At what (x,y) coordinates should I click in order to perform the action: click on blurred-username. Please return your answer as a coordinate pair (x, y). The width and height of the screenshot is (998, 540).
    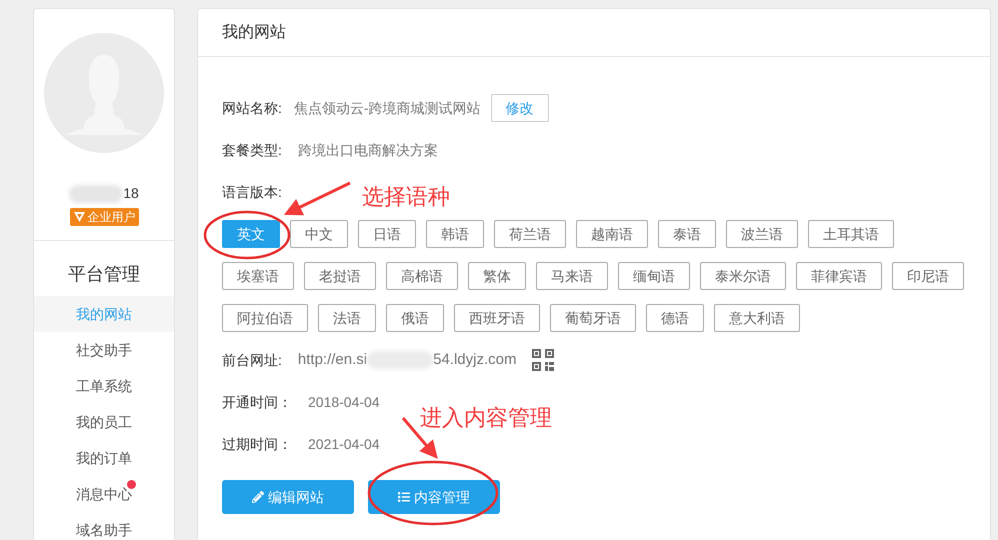
    Looking at the image, I should click on (96, 193).